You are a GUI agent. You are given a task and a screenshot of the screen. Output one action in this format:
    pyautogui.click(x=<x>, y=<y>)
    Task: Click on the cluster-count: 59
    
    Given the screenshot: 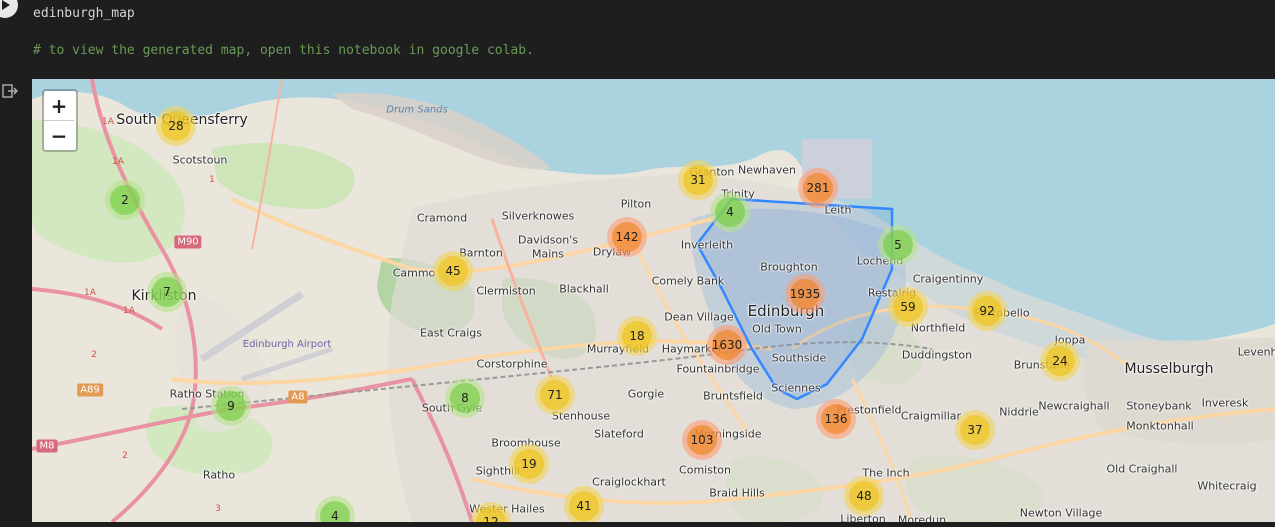 What is the action you would take?
    pyautogui.click(x=908, y=307)
    